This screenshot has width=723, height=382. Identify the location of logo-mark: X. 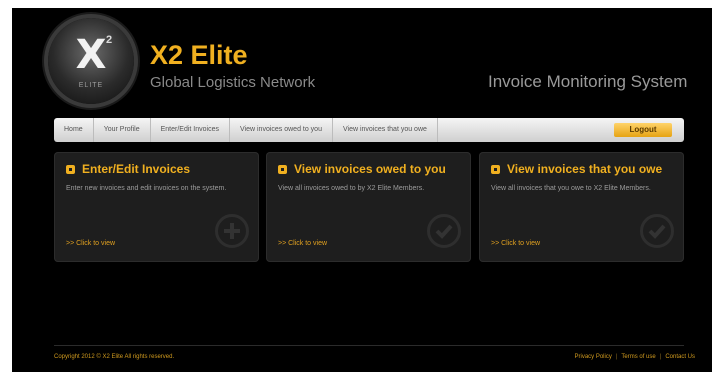
(91, 55).